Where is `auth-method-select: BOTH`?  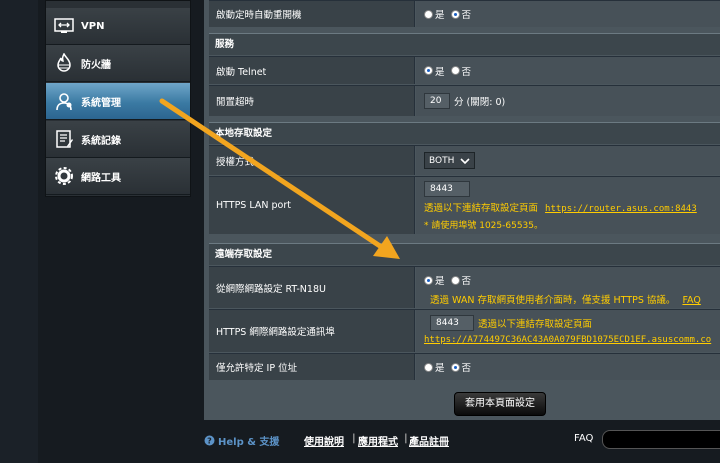 auth-method-select: BOTH is located at coordinates (450, 160).